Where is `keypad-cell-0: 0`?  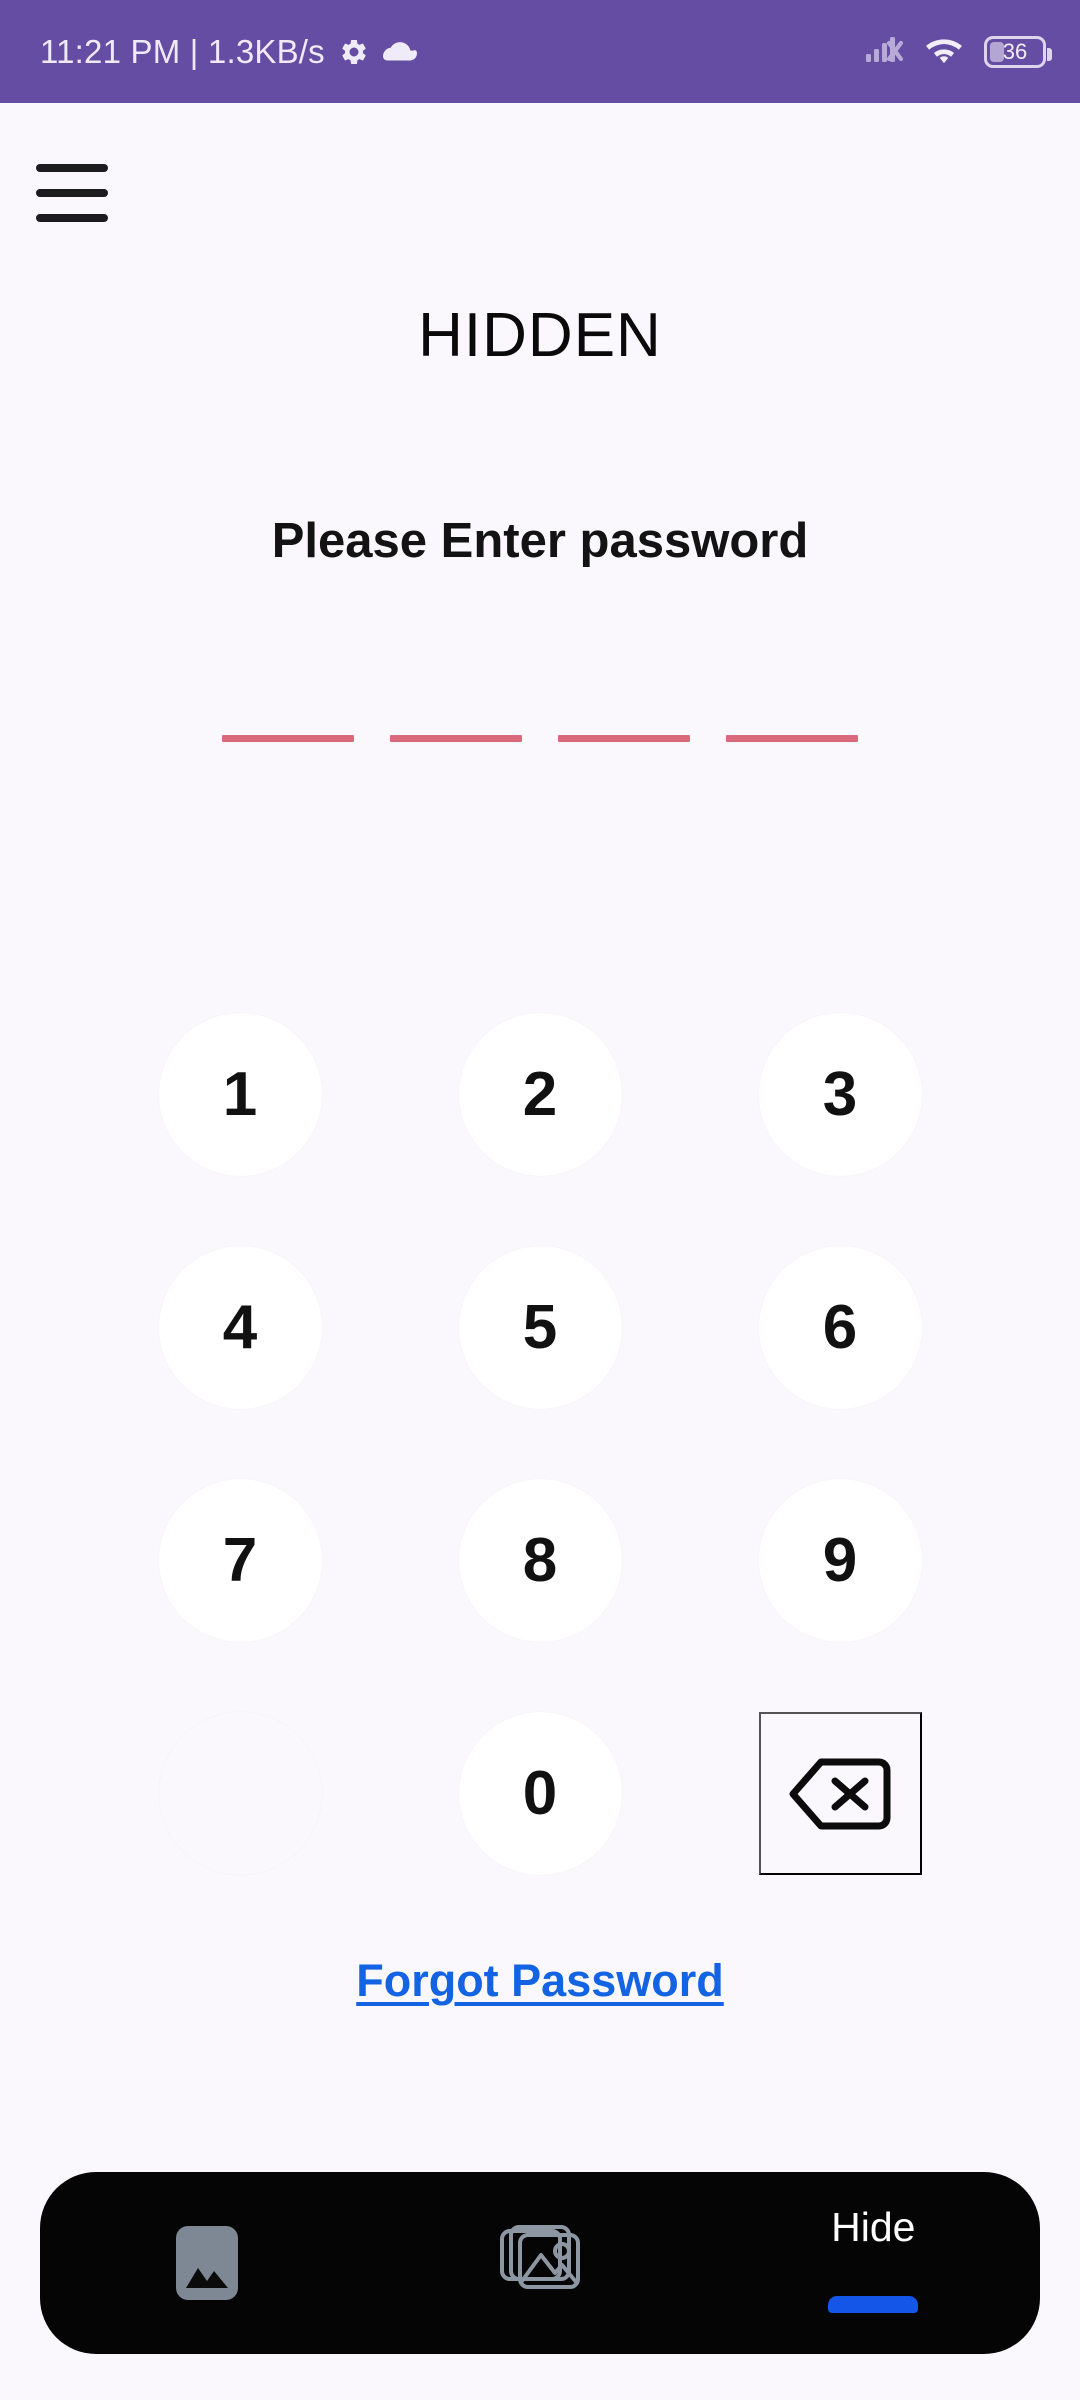 keypad-cell-0: 0 is located at coordinates (540, 1793).